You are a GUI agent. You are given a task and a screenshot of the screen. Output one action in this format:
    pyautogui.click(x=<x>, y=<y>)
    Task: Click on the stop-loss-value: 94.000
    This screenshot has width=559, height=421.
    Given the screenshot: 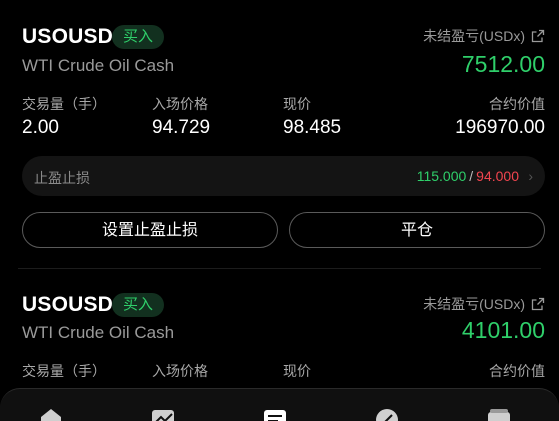 What is the action you would take?
    pyautogui.click(x=497, y=176)
    